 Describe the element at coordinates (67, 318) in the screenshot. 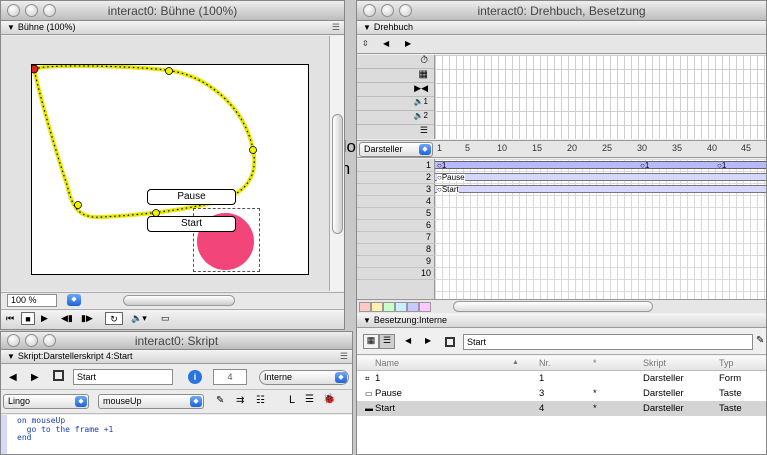

I see `step-back-icon: ◀▮` at that location.